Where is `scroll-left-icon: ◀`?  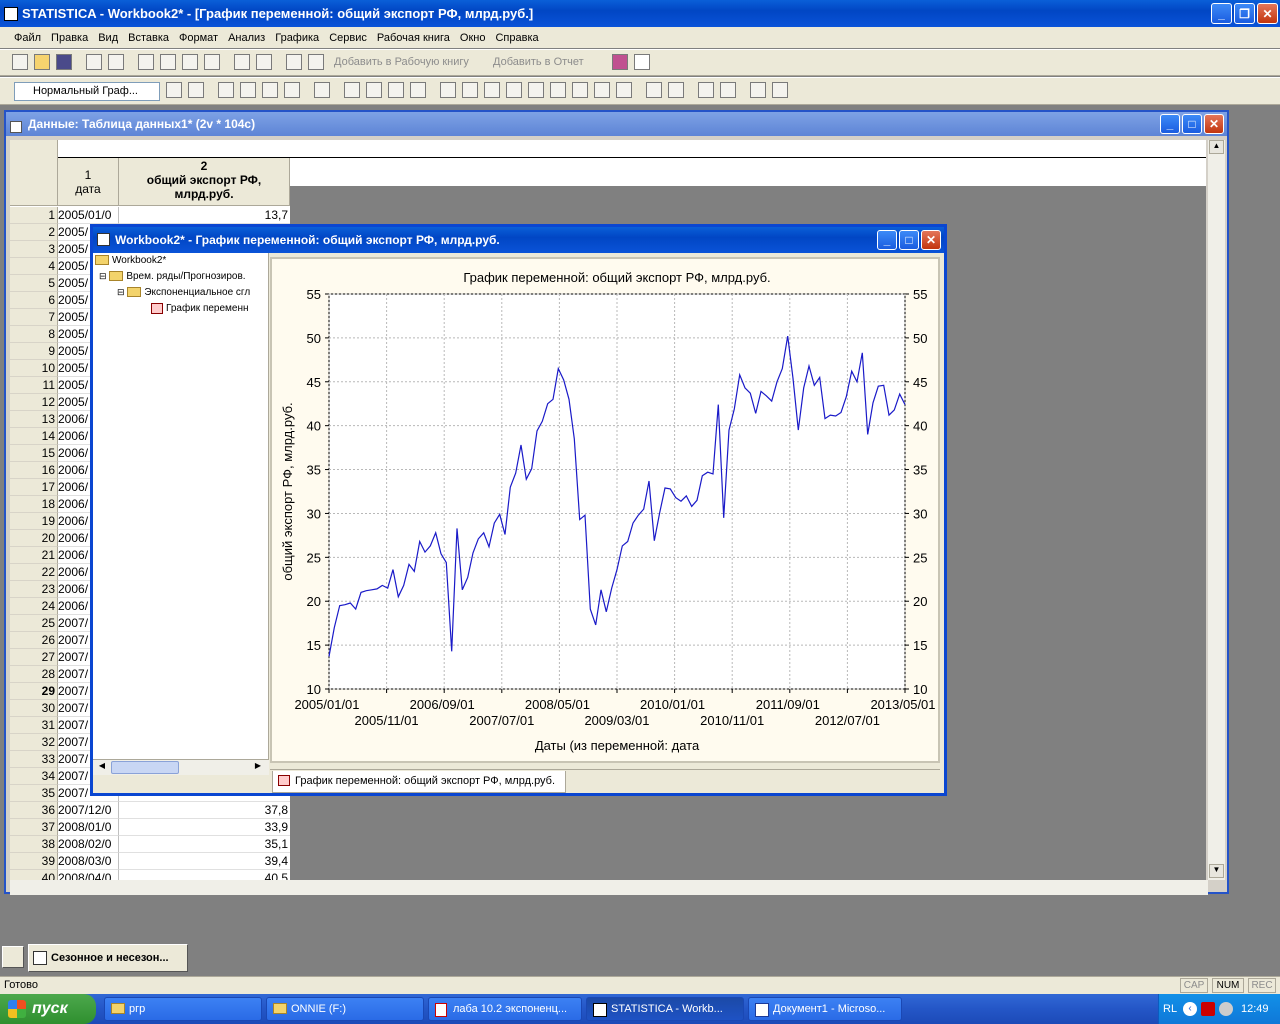 scroll-left-icon: ◀ is located at coordinates (102, 767).